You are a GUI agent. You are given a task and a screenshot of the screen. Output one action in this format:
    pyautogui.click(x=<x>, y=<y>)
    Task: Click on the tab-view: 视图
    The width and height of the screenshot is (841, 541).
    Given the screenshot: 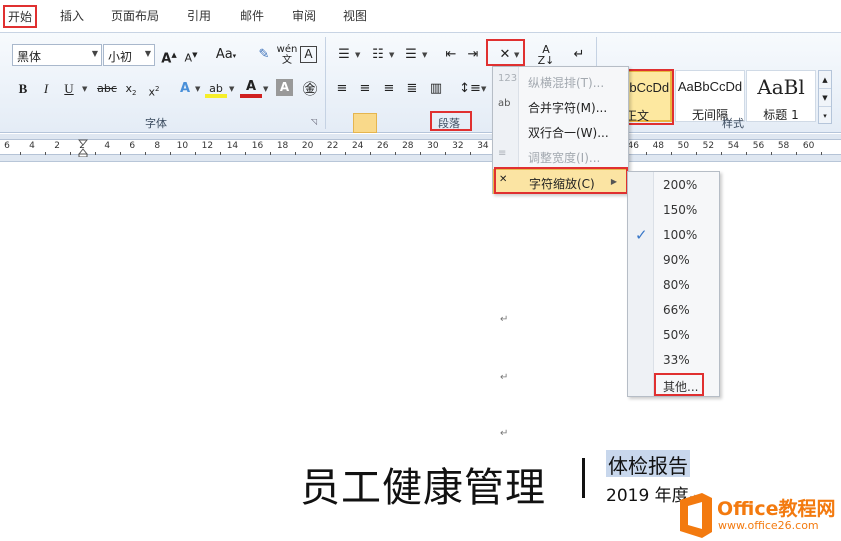 What is the action you would take?
    pyautogui.click(x=355, y=15)
    